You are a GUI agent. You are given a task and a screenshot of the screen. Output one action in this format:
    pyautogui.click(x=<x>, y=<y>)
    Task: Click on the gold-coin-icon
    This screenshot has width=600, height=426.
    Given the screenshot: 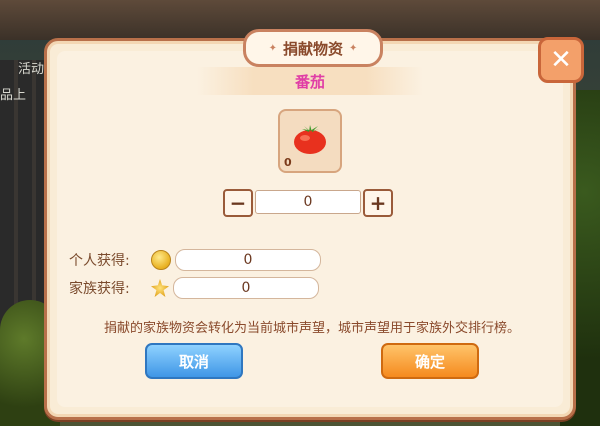 What is the action you would take?
    pyautogui.click(x=161, y=260)
    